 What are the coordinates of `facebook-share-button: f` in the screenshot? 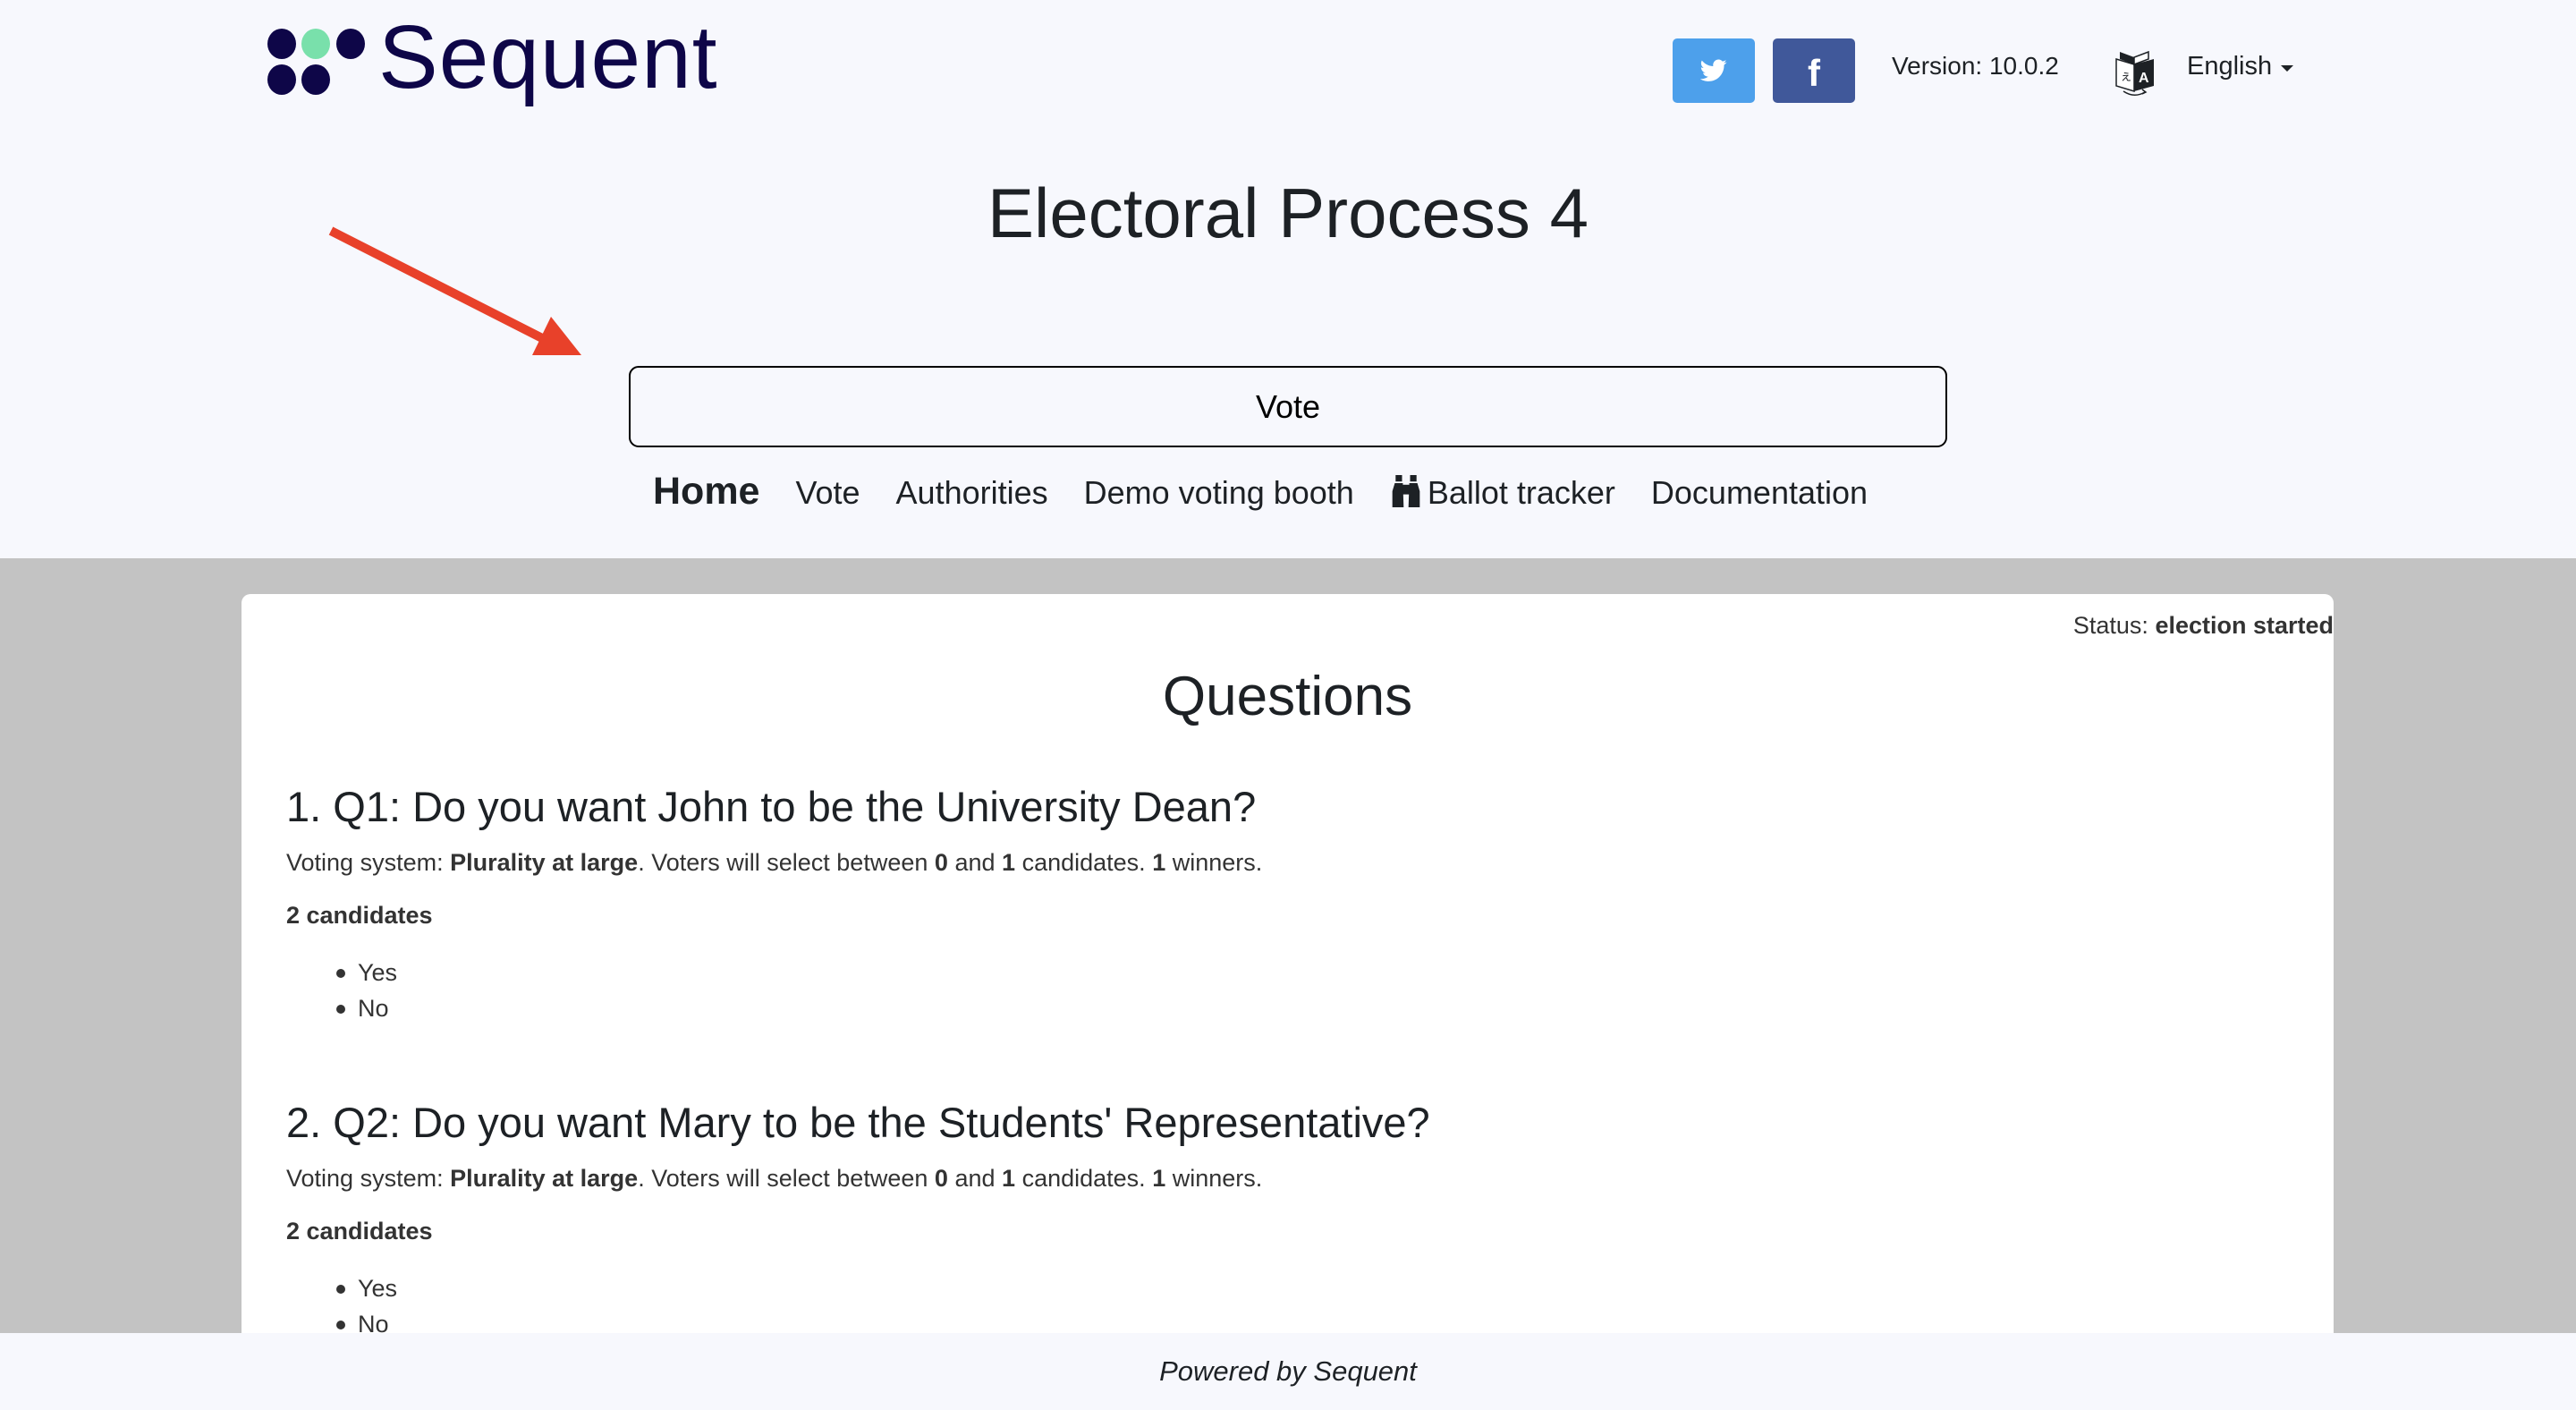 It's located at (1814, 70).